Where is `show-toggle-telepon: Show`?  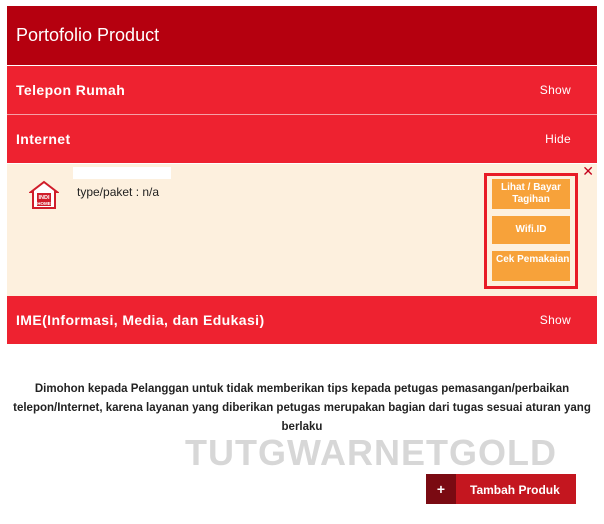 show-toggle-telepon: Show is located at coordinates (555, 90).